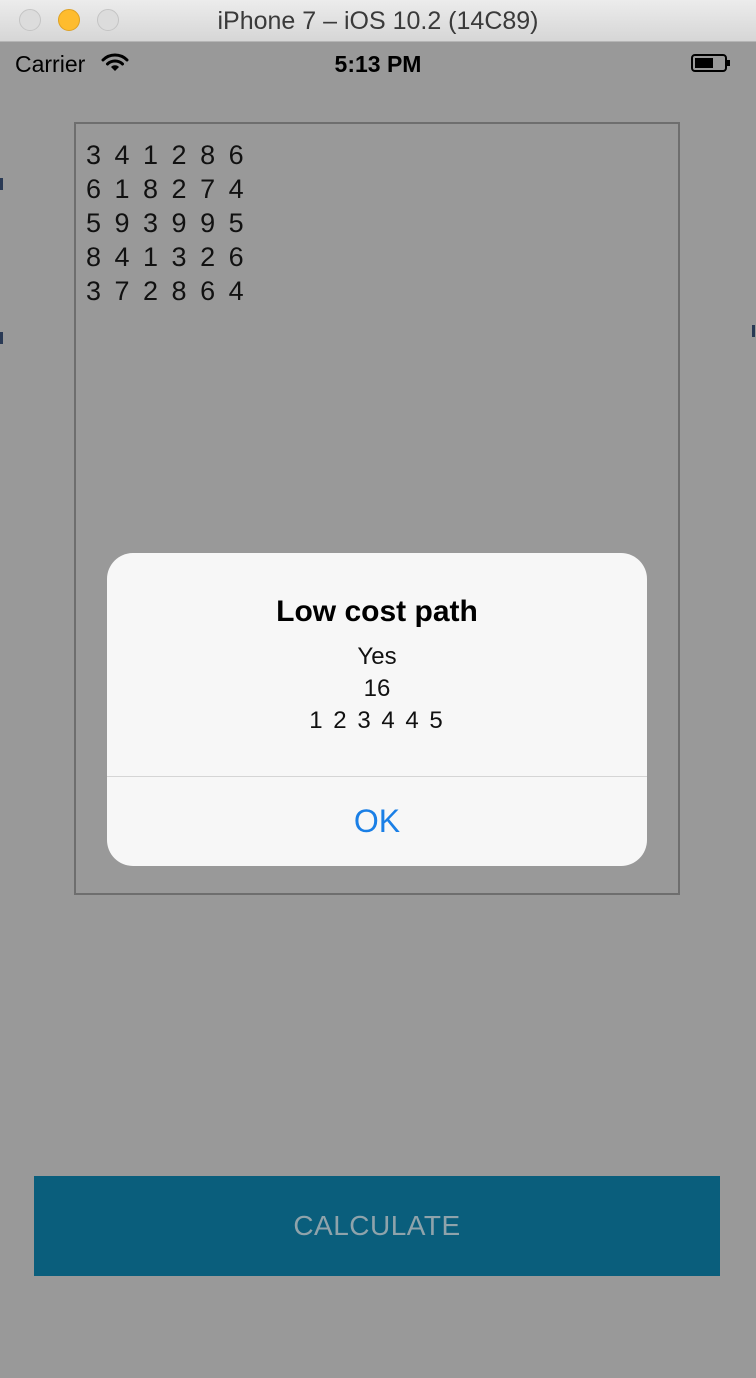 The image size is (756, 1378). I want to click on alert-message-line: Yes, so click(377, 656).